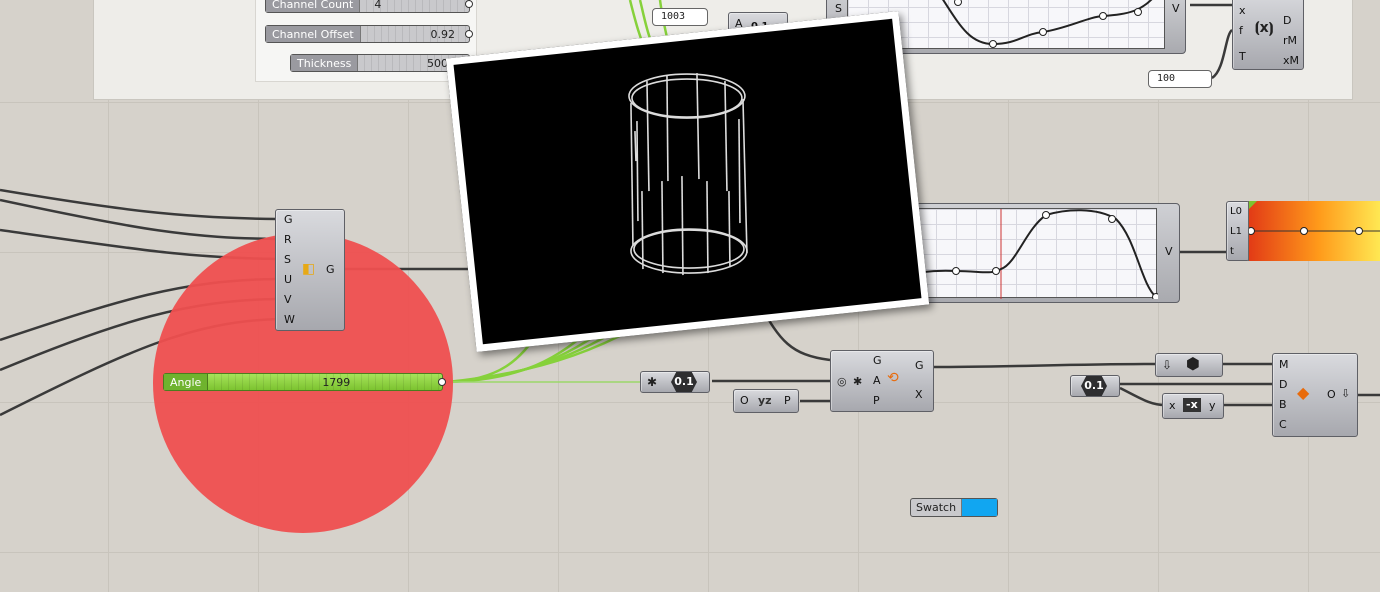 This screenshot has height=592, width=1380. Describe the element at coordinates (893, 378) in the screenshot. I see `rotate-icon: ⟲` at that location.